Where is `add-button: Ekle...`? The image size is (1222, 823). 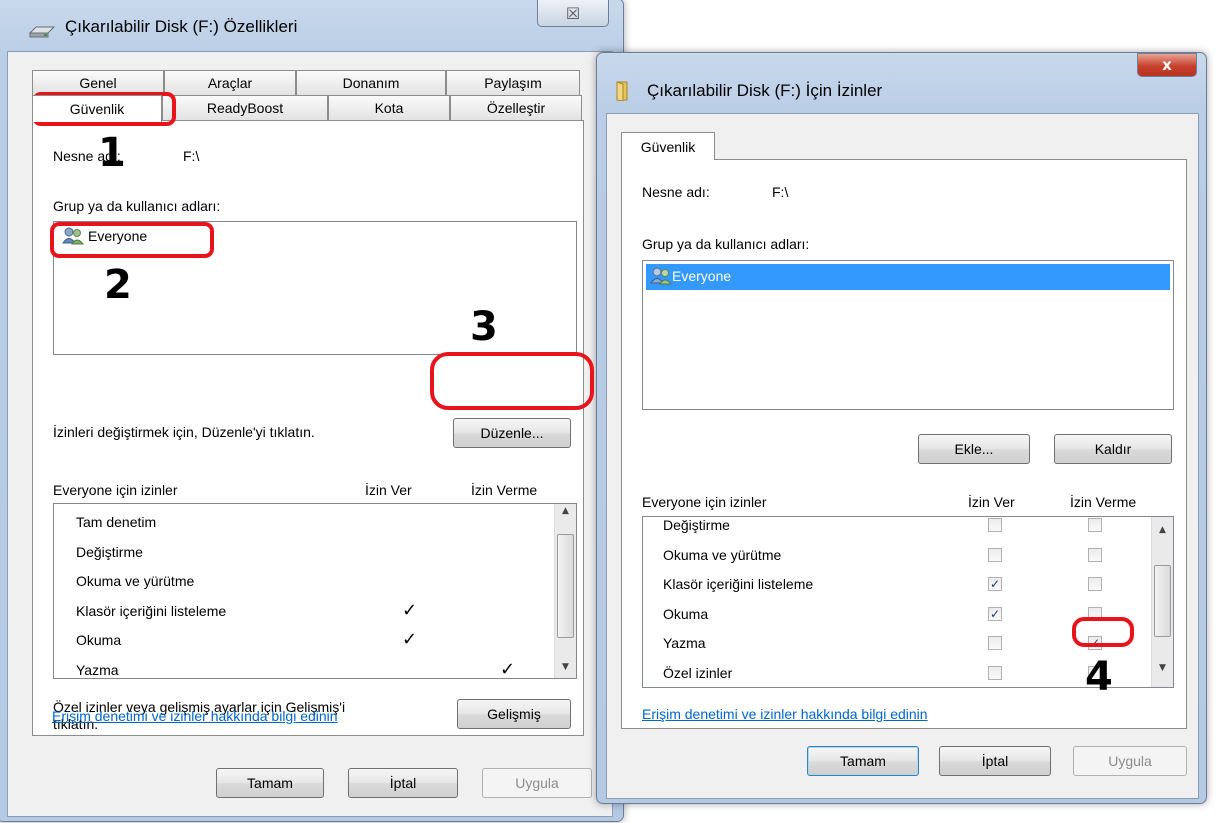 add-button: Ekle... is located at coordinates (974, 449).